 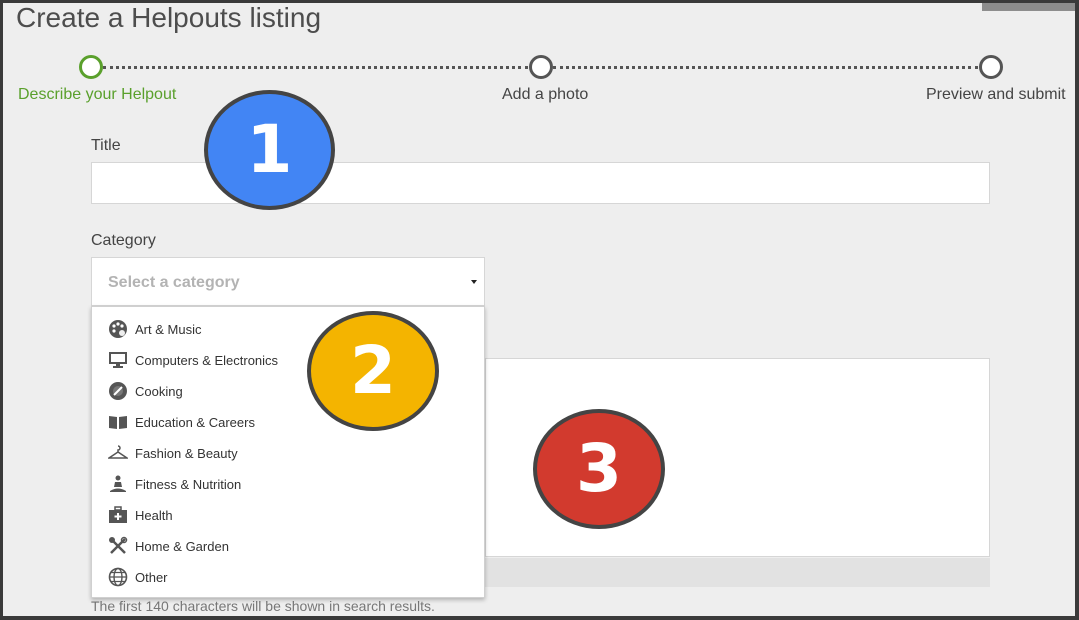 What do you see at coordinates (118, 329) in the screenshot?
I see `palette-icon` at bounding box center [118, 329].